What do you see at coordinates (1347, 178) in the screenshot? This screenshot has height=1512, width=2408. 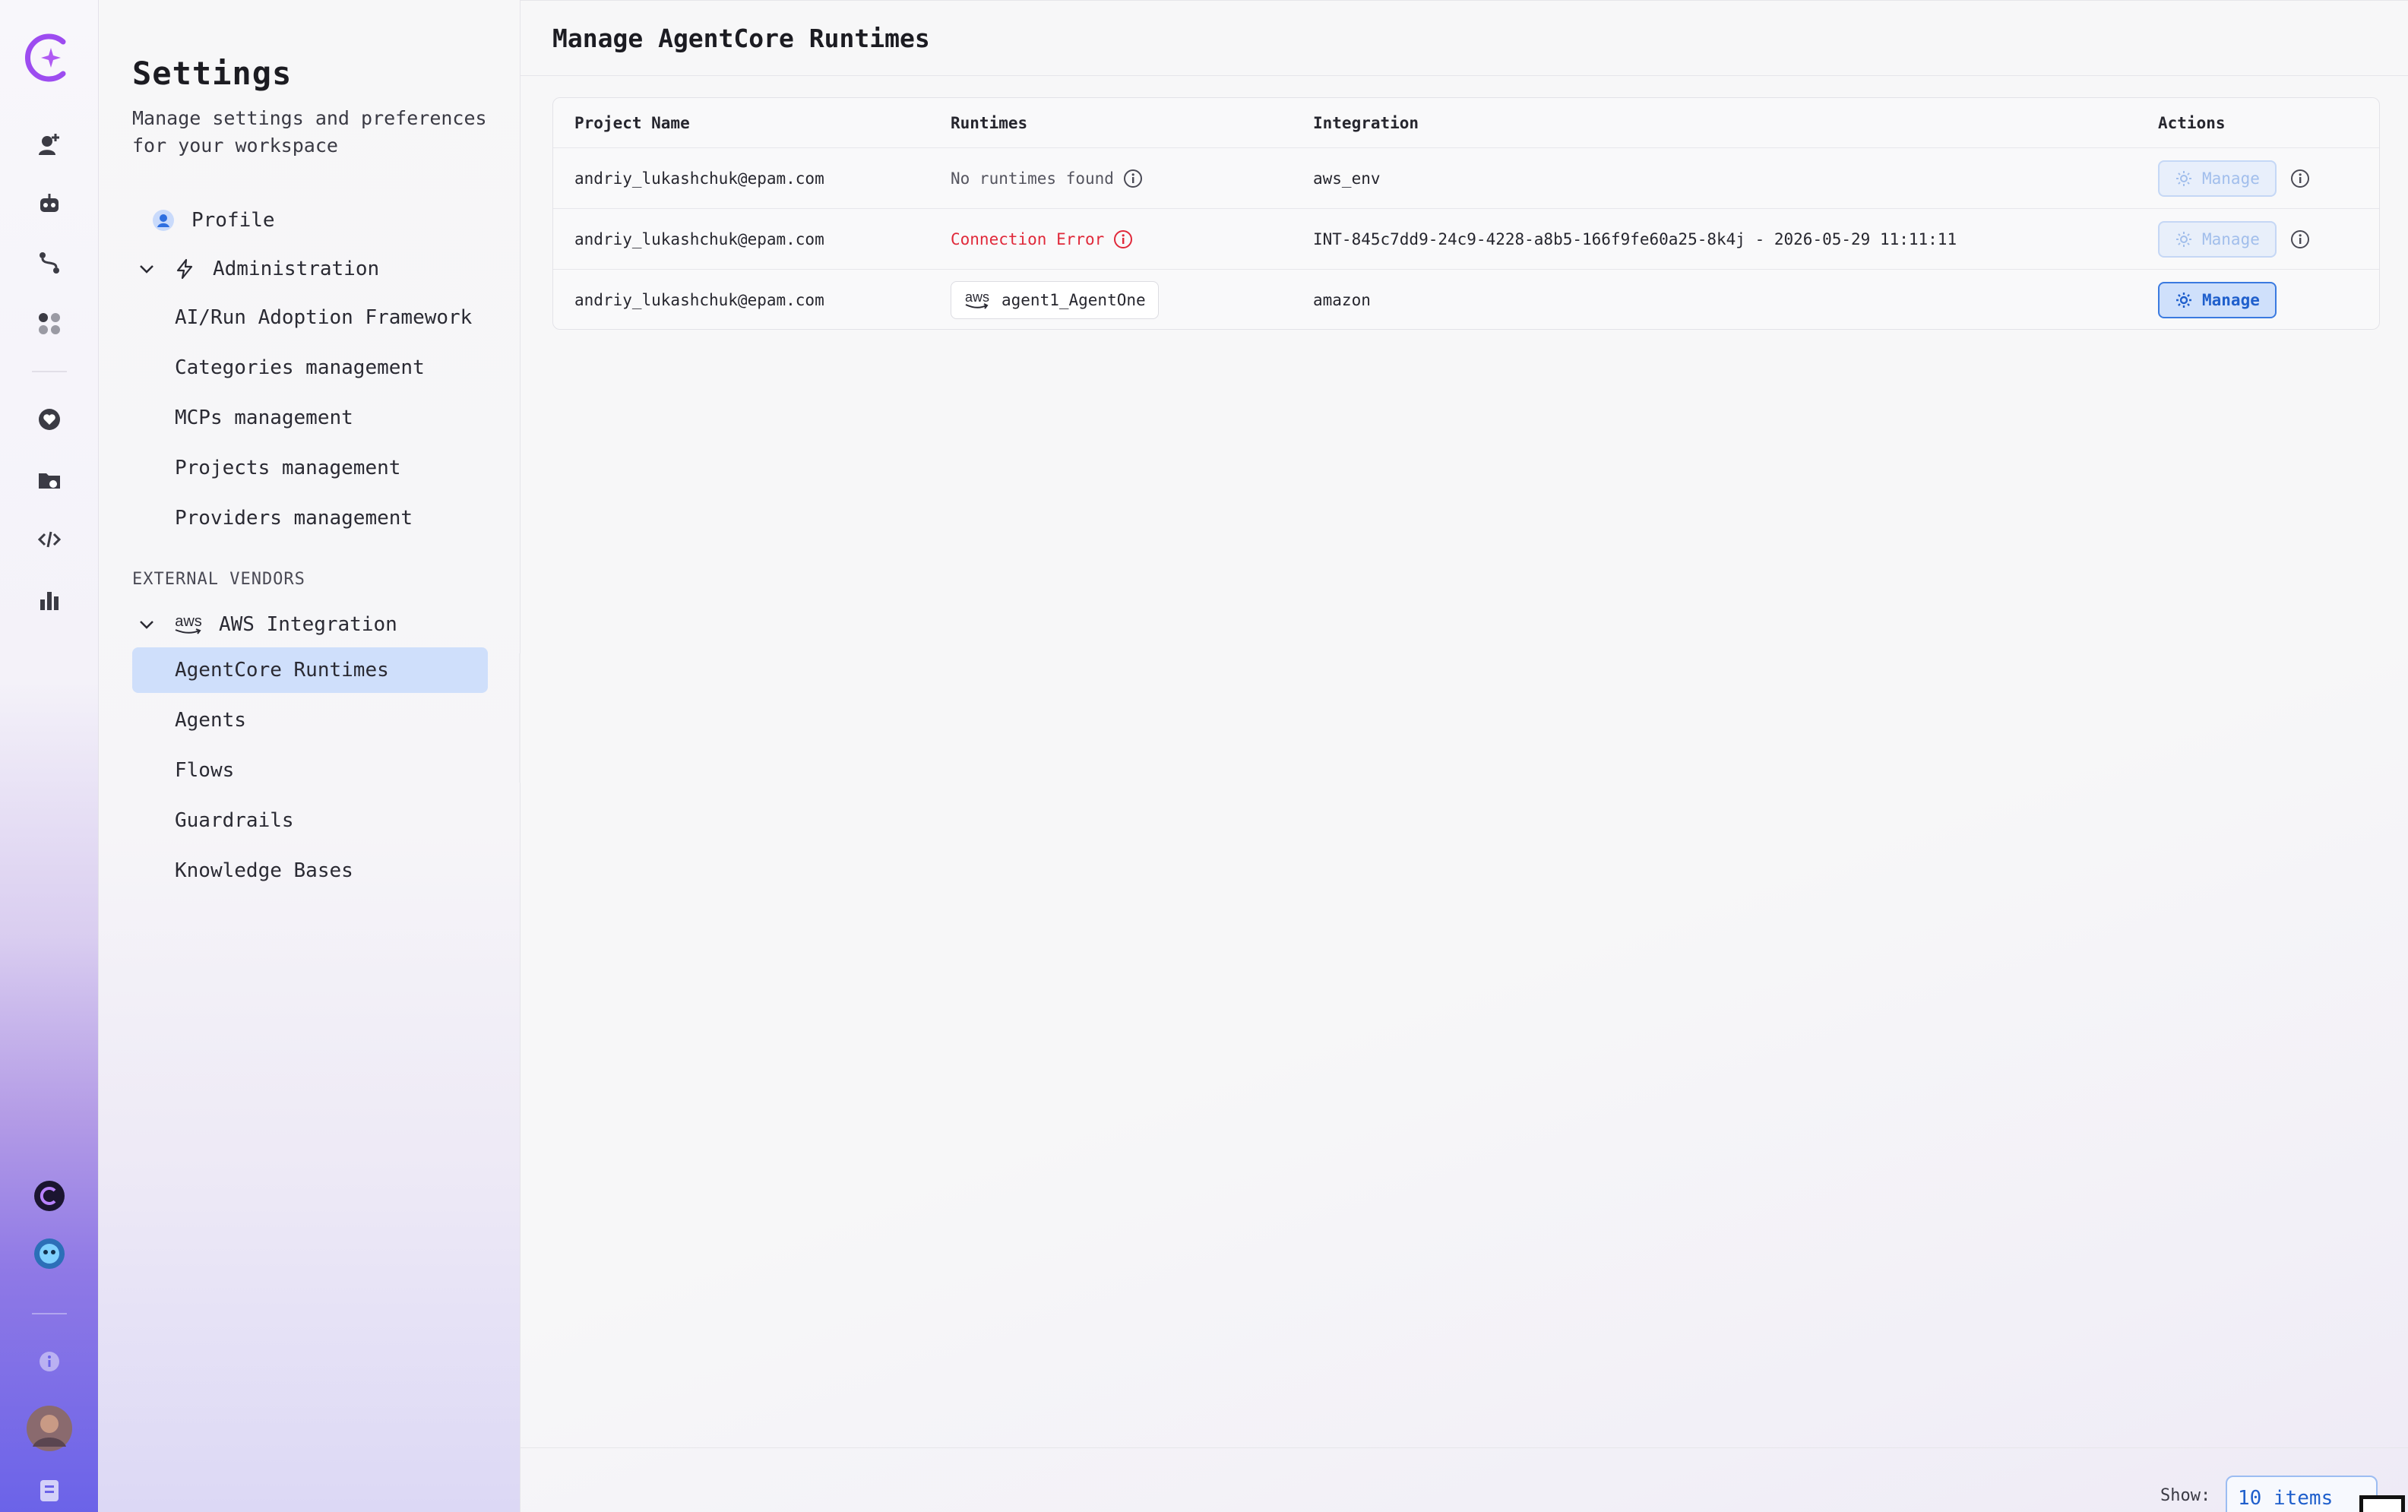 I see `integration-name: aws_env` at bounding box center [1347, 178].